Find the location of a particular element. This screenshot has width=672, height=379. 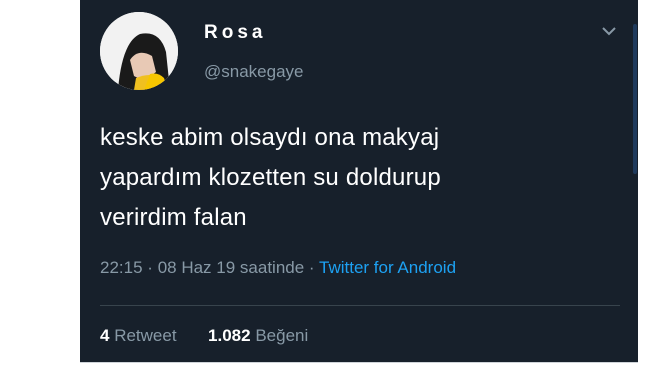

avatar is located at coordinates (139, 51).